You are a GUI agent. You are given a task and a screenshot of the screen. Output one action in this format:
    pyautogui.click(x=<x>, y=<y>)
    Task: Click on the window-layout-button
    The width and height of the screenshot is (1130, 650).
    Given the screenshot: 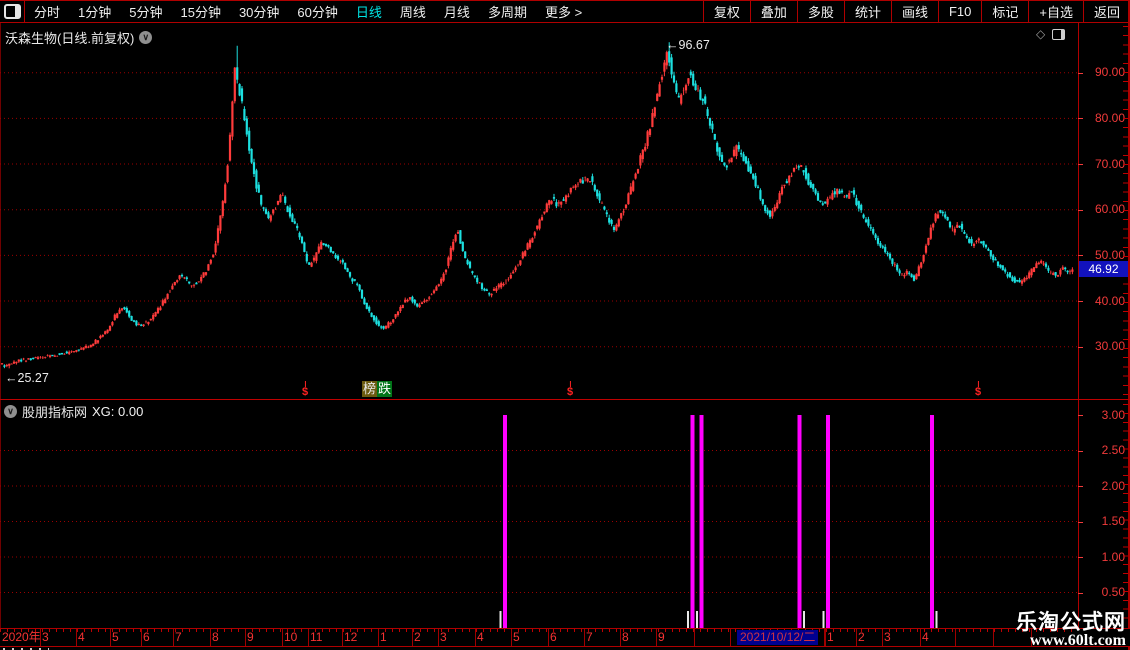 What is the action you would take?
    pyautogui.click(x=12, y=11)
    